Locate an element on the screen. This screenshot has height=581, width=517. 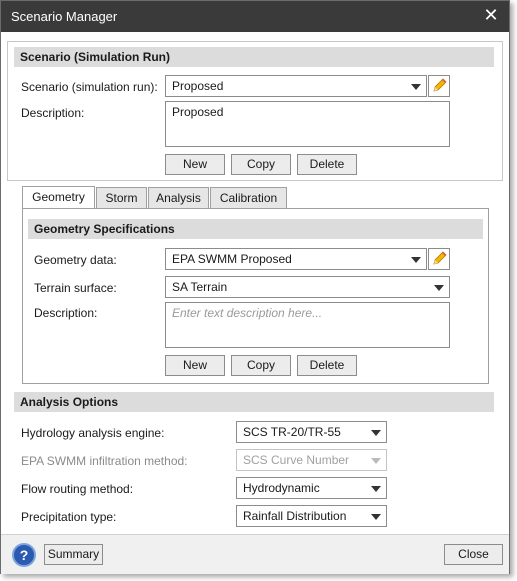
tab-analysis: Analysis is located at coordinates (178, 198).